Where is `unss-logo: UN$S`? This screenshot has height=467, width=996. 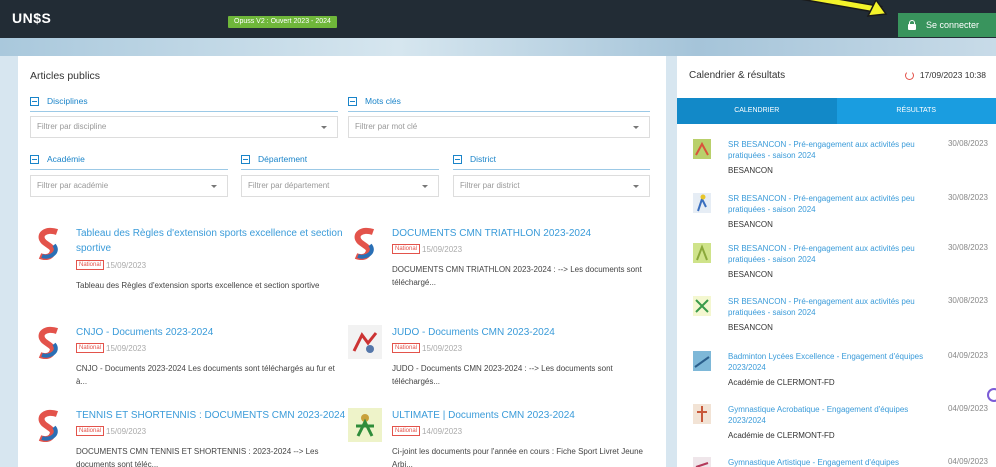
unss-logo: UN$S is located at coordinates (31, 18).